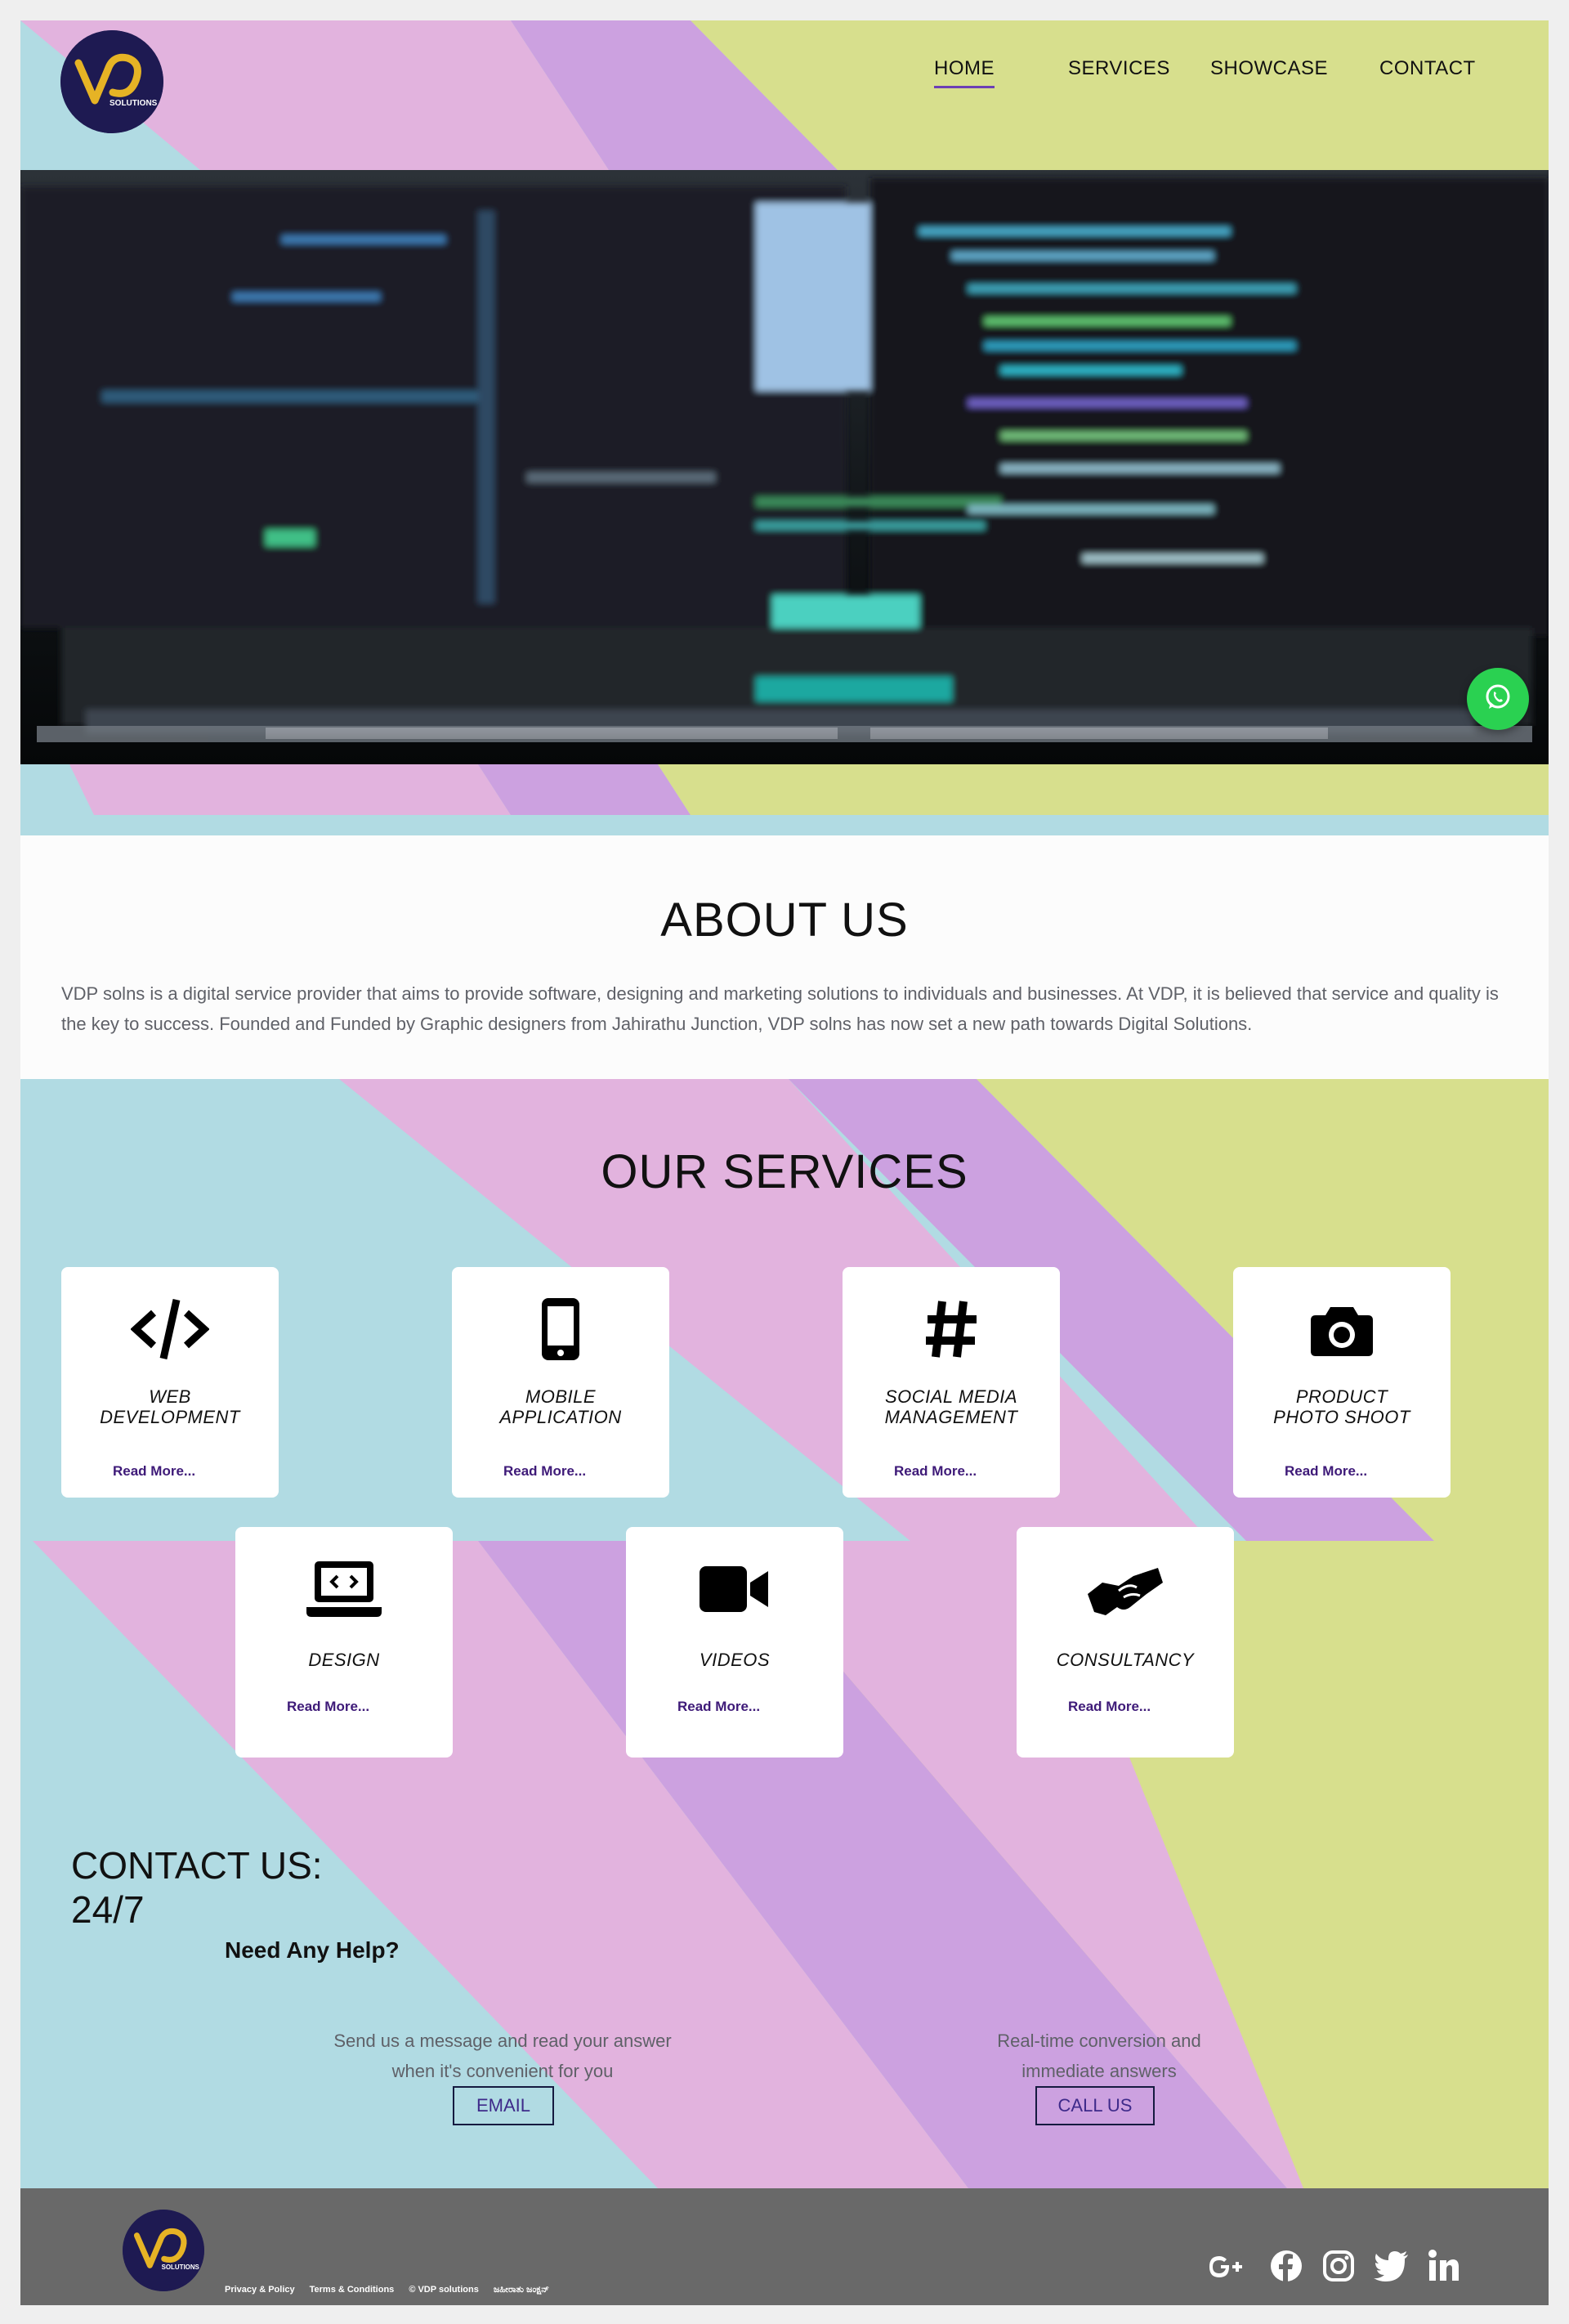 This screenshot has height=2324, width=1569. What do you see at coordinates (784, 1171) in the screenshot?
I see `services-title: OUR SERVICES` at bounding box center [784, 1171].